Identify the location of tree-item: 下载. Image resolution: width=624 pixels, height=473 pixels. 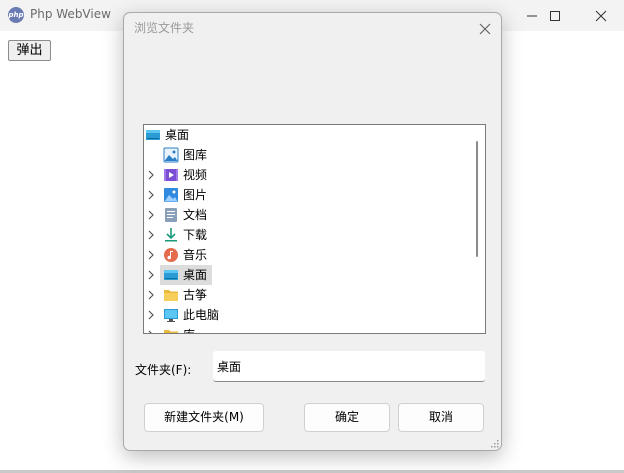
(309, 235).